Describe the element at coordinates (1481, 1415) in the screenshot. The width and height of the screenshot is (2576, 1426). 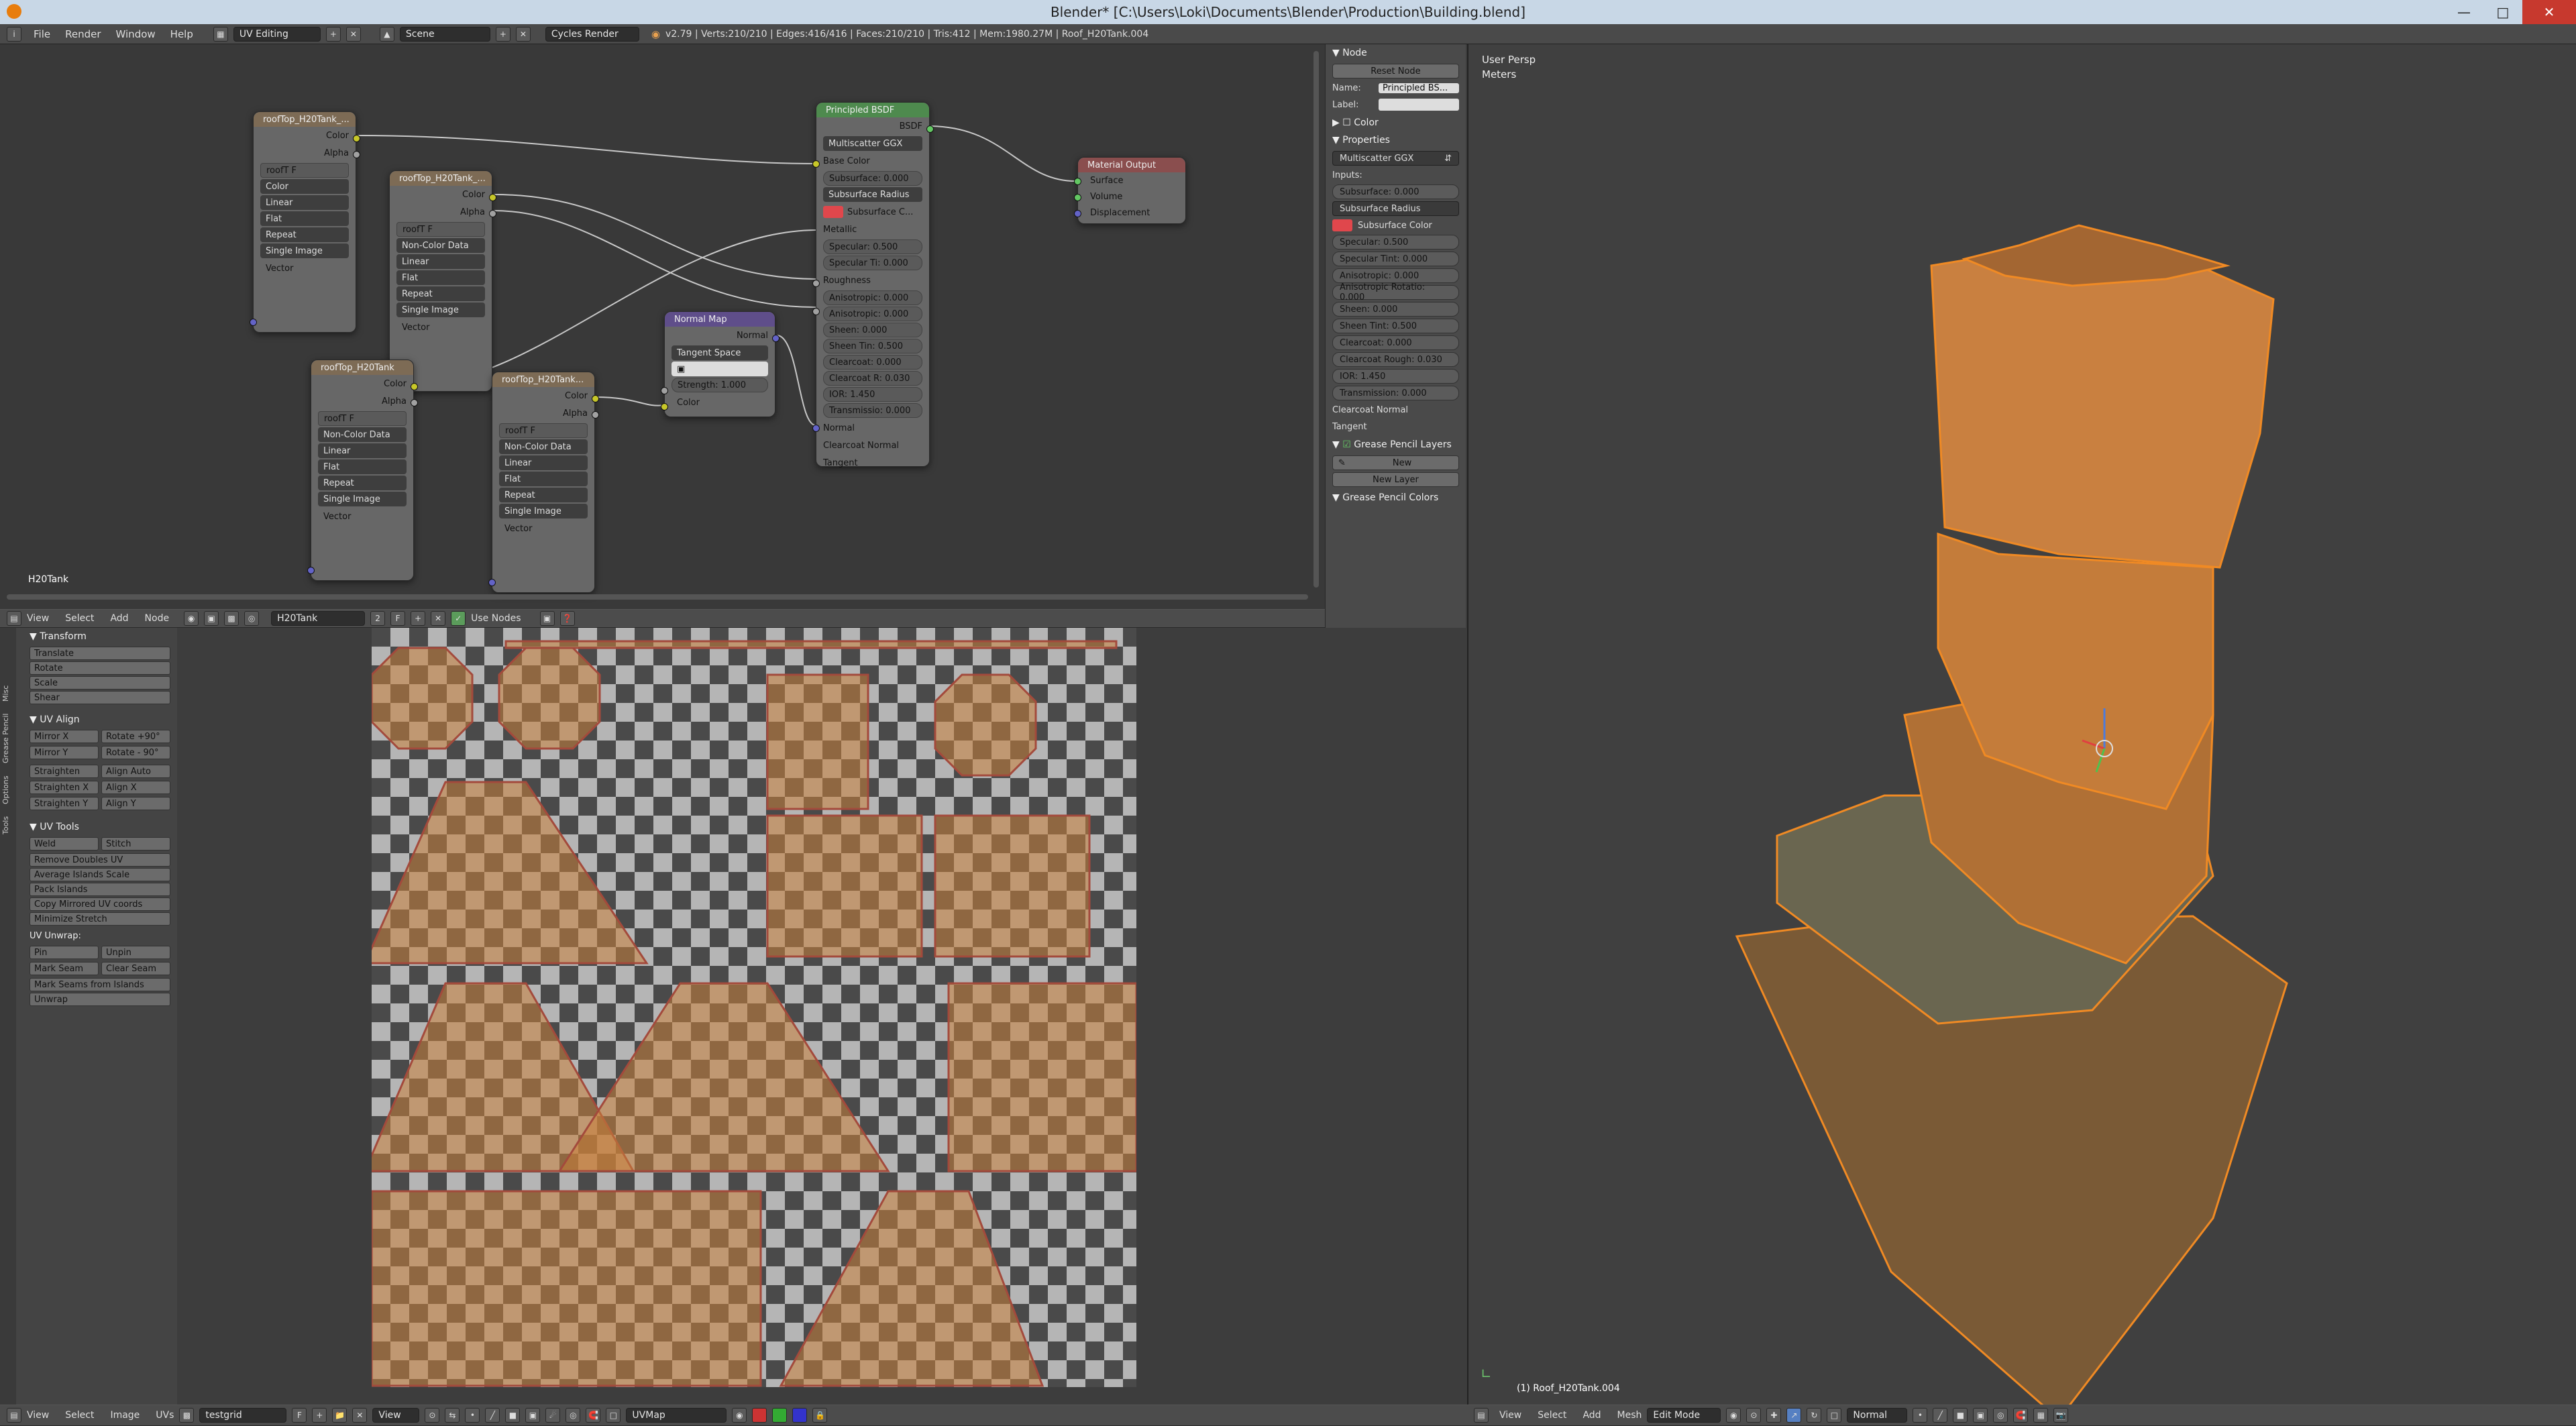
I see `3d-editor-type-icon: ▤` at that location.